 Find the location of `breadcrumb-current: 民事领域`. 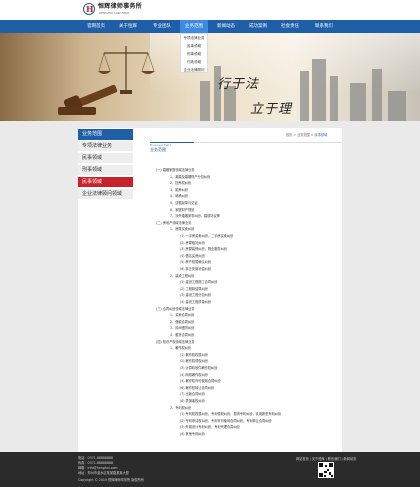

breadcrumb-current: 民事领域 is located at coordinates (321, 135).